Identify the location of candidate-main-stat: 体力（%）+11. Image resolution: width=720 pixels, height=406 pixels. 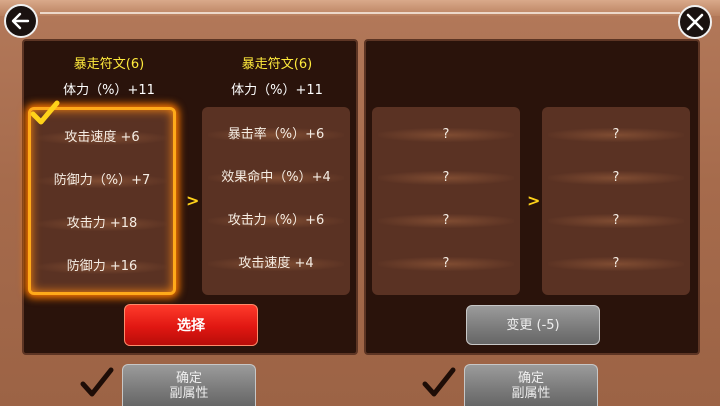
(277, 90).